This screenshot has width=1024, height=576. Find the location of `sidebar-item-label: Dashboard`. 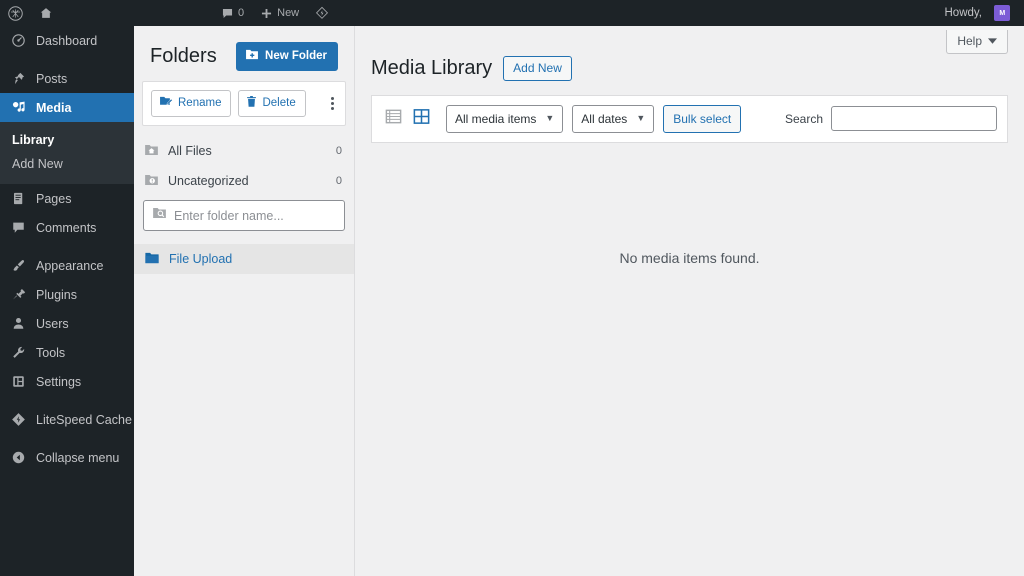

sidebar-item-label: Dashboard is located at coordinates (67, 40).